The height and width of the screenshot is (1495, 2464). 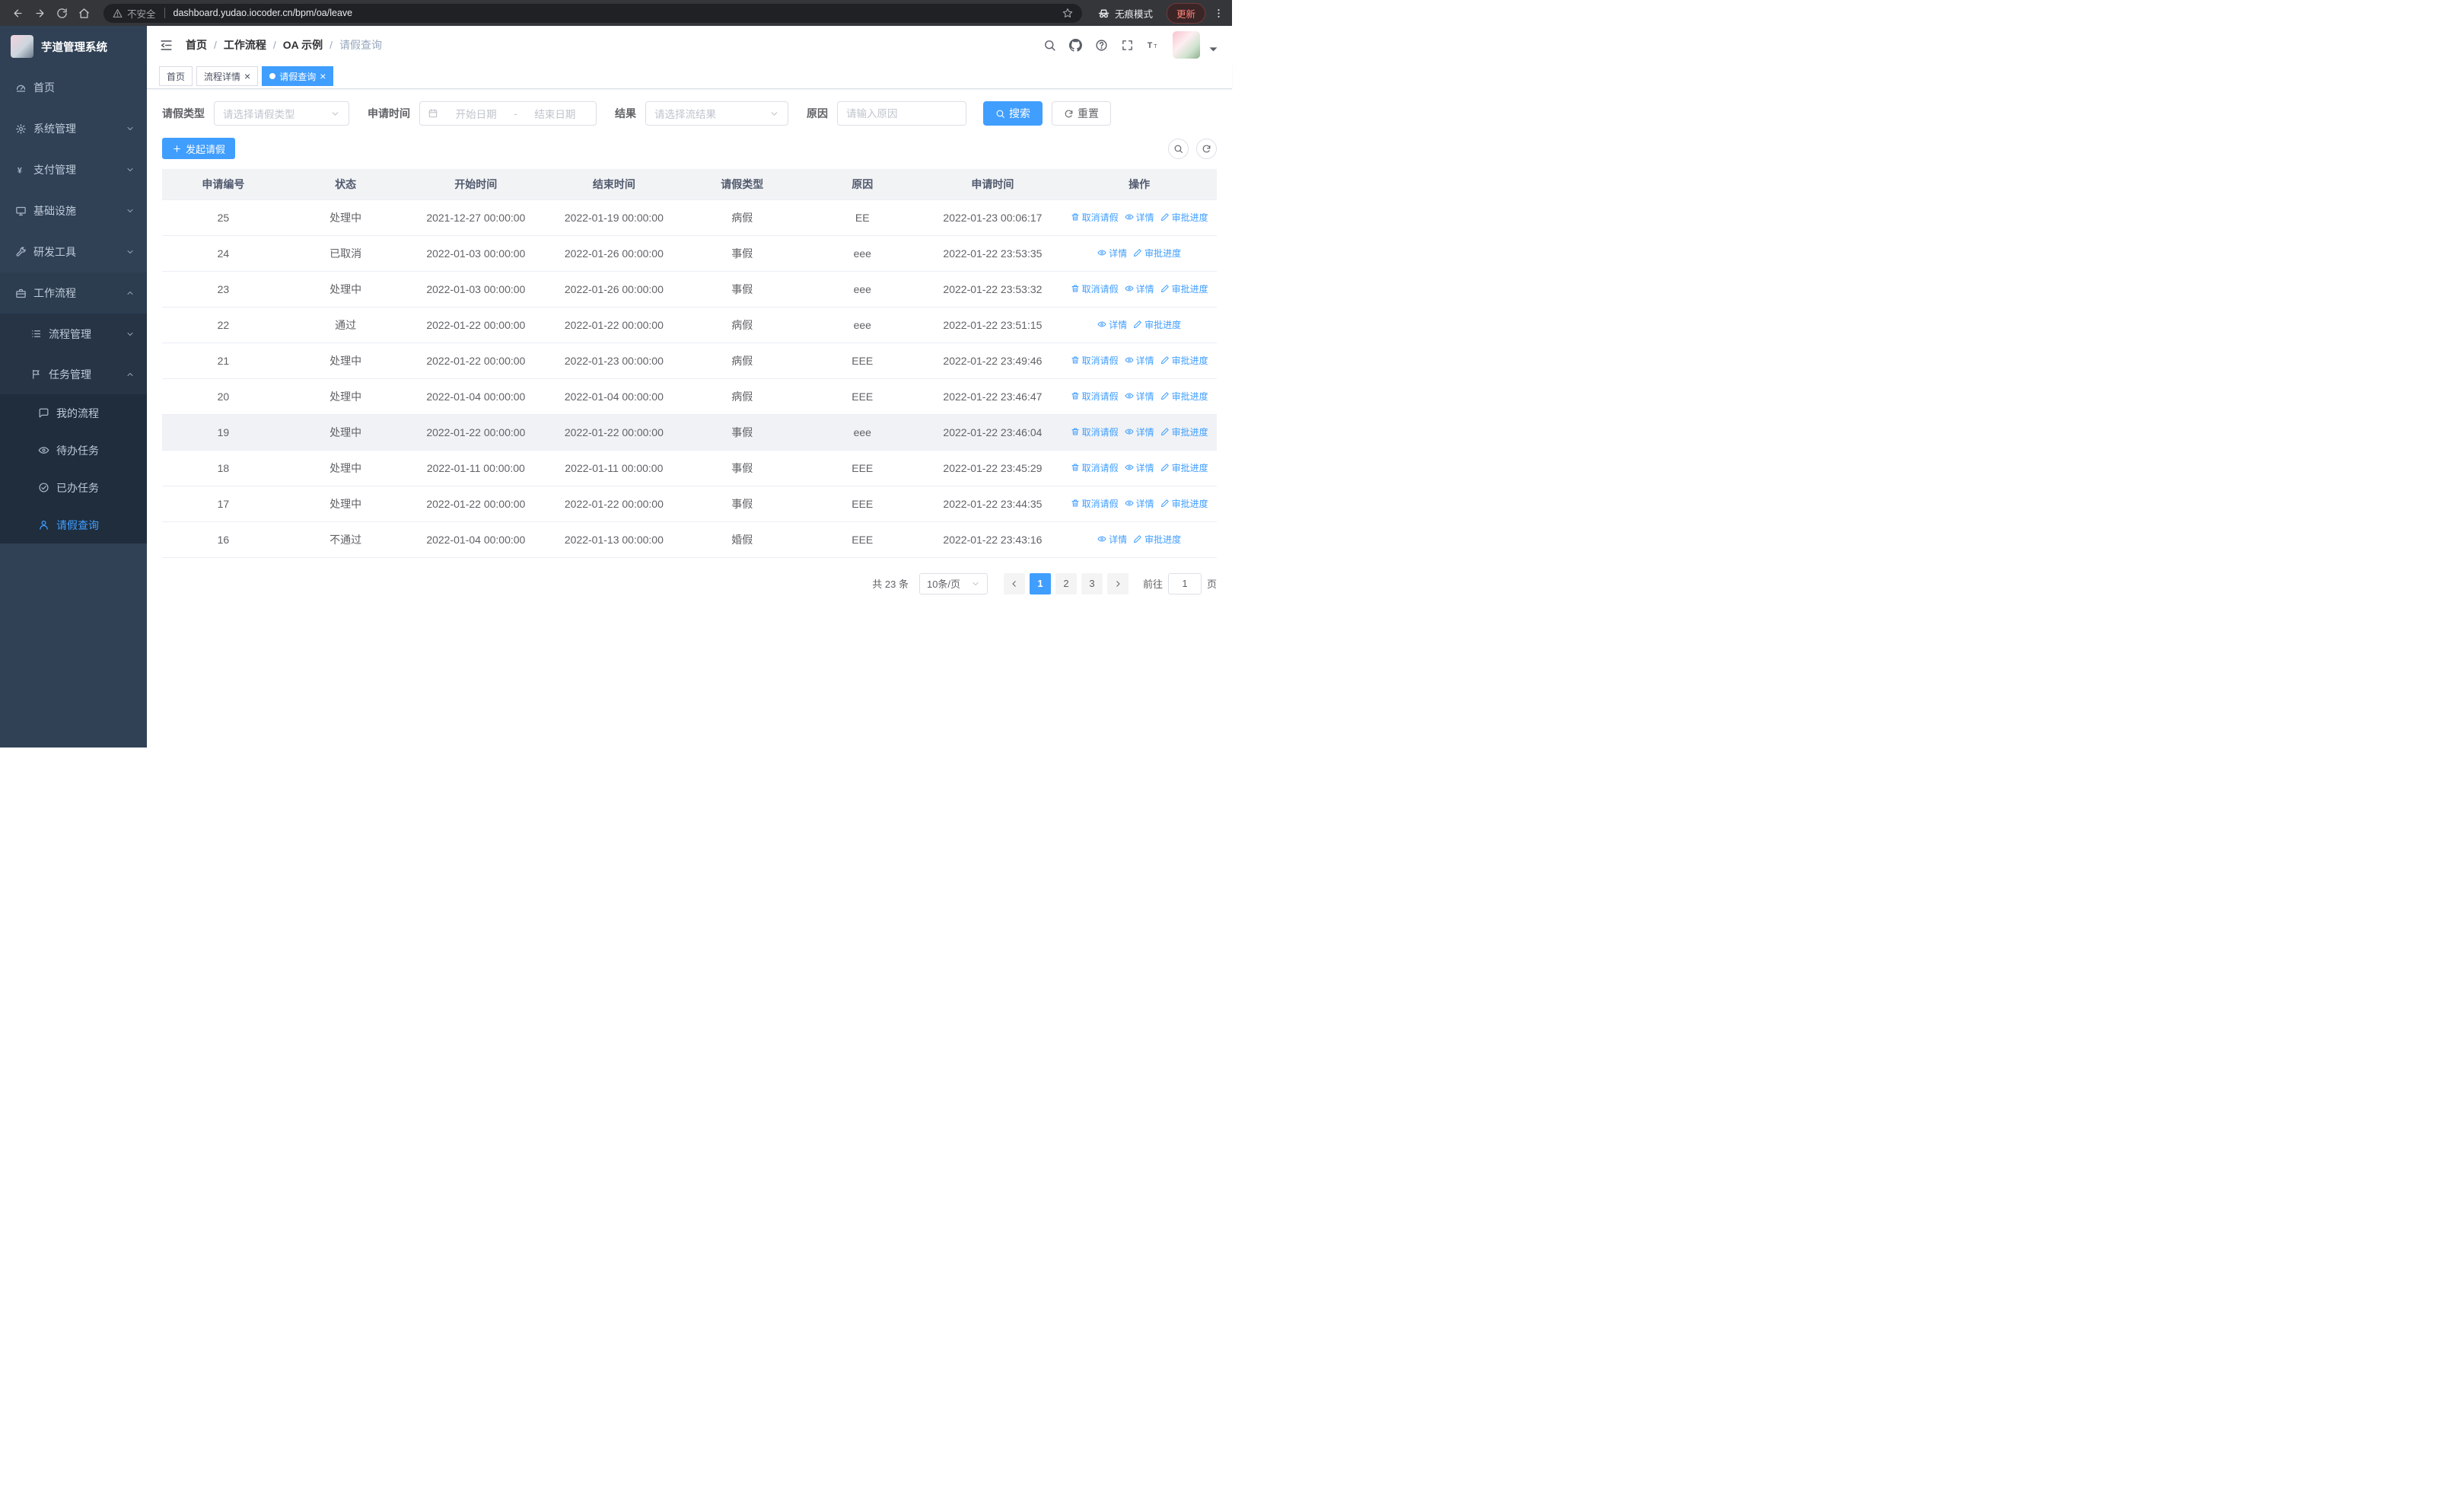 What do you see at coordinates (223, 325) in the screenshot?
I see `cell-id: 22` at bounding box center [223, 325].